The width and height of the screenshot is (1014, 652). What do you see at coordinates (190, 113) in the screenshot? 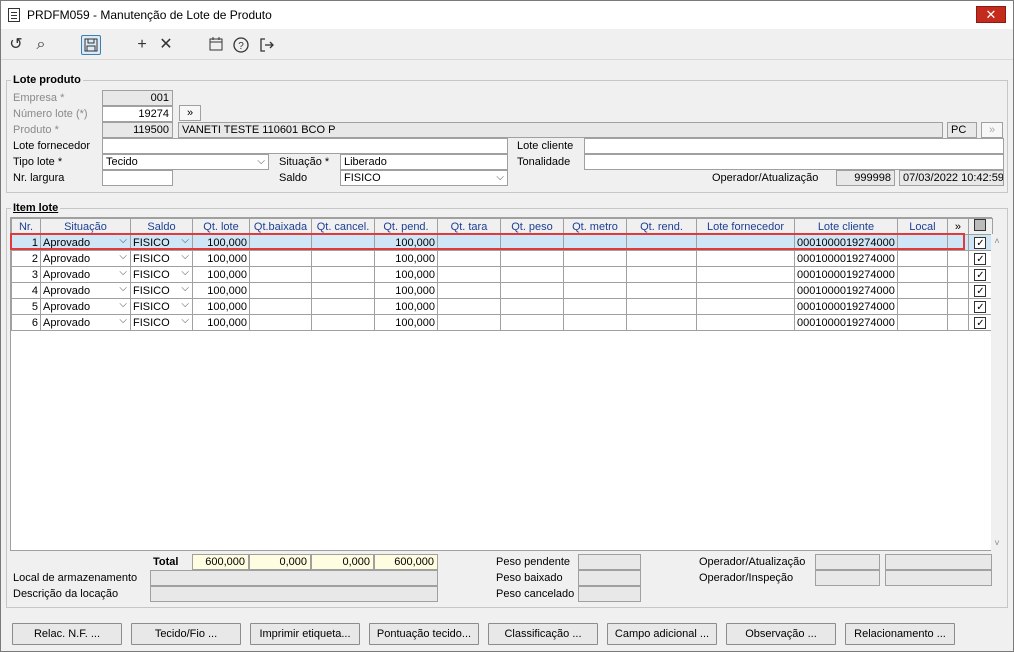
I see `numero-lote-lookup-button: »` at bounding box center [190, 113].